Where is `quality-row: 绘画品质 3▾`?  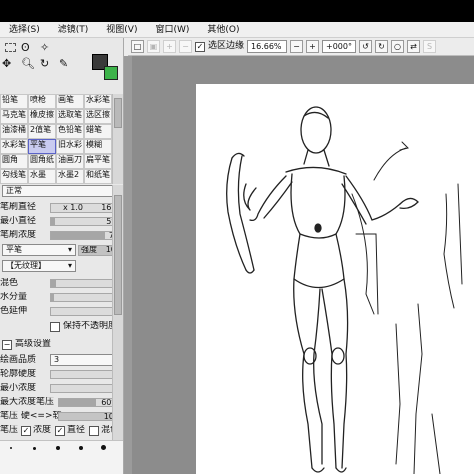 quality-row: 绘画品质 3▾ is located at coordinates (61, 360).